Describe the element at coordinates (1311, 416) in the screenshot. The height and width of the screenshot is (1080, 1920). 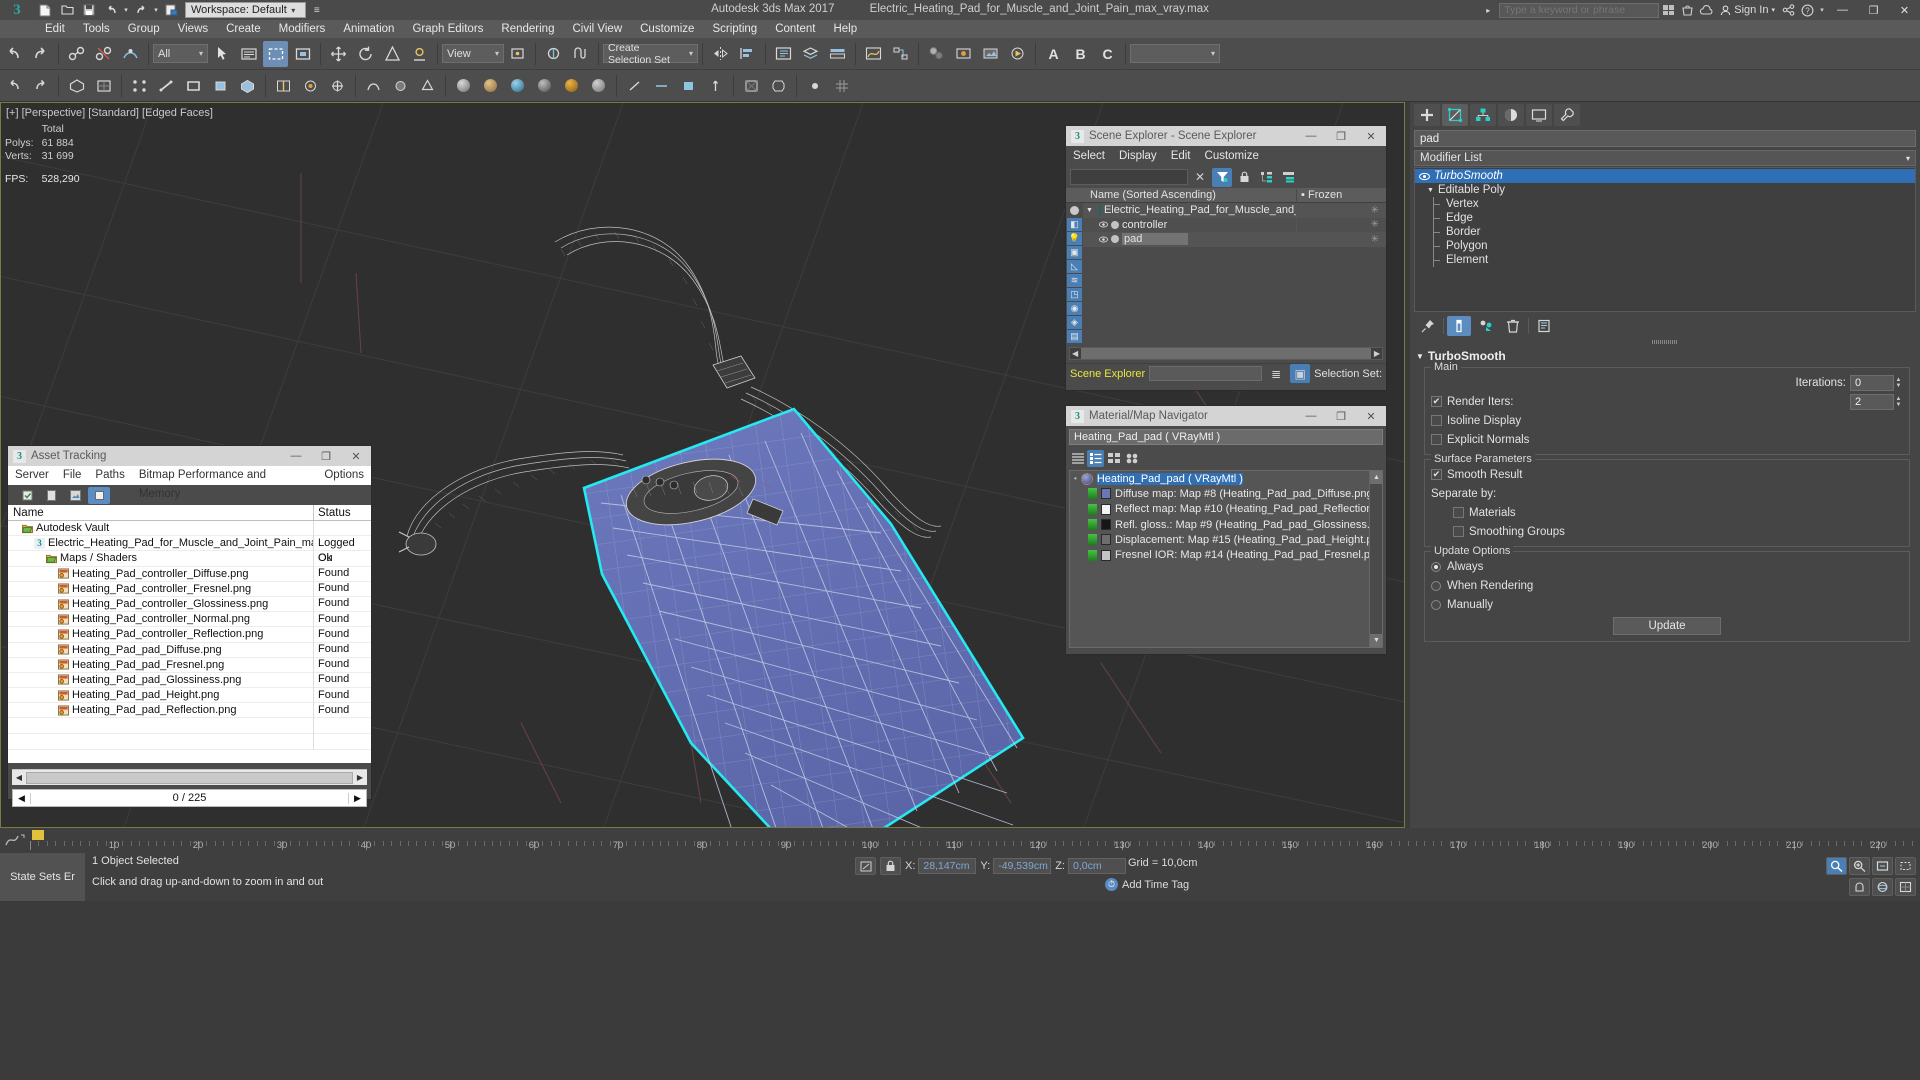
I see `material-navigator-minimize-button: —` at that location.